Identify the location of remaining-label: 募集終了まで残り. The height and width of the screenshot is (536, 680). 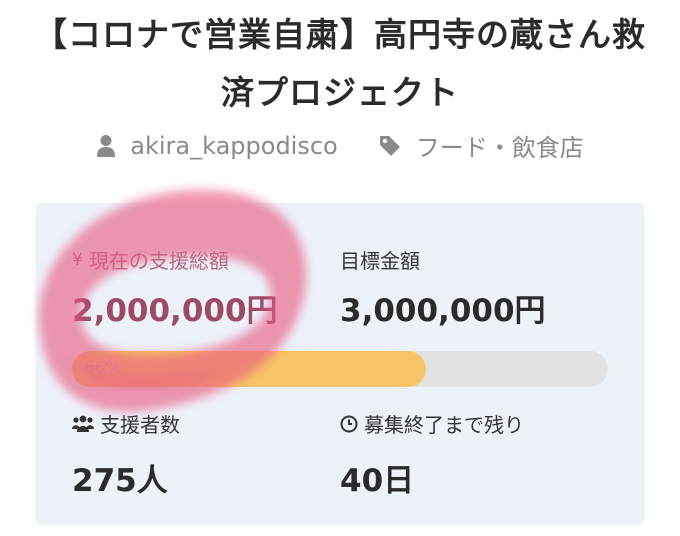
(432, 423).